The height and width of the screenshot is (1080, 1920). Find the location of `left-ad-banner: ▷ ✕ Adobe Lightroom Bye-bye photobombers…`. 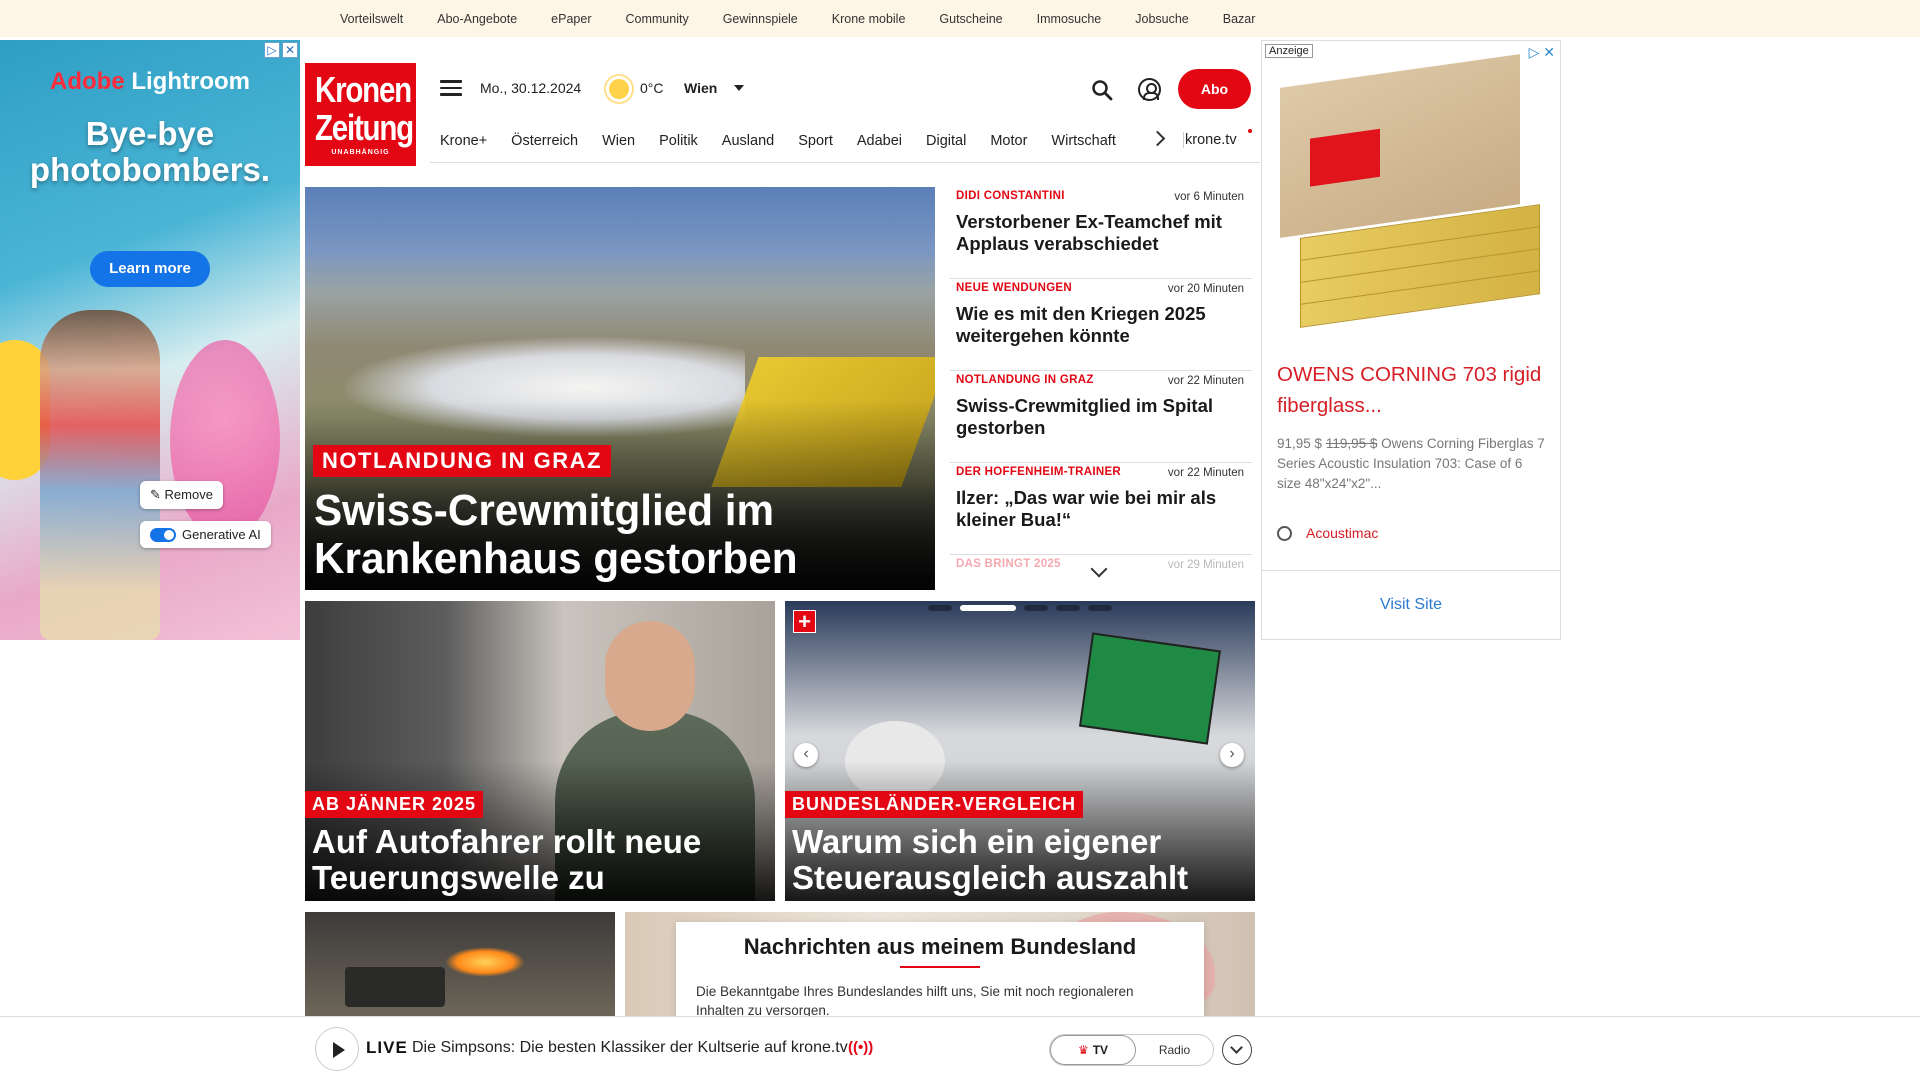

left-ad-banner: ▷ ✕ Adobe Lightroom Bye-bye photobombers… is located at coordinates (150, 340).